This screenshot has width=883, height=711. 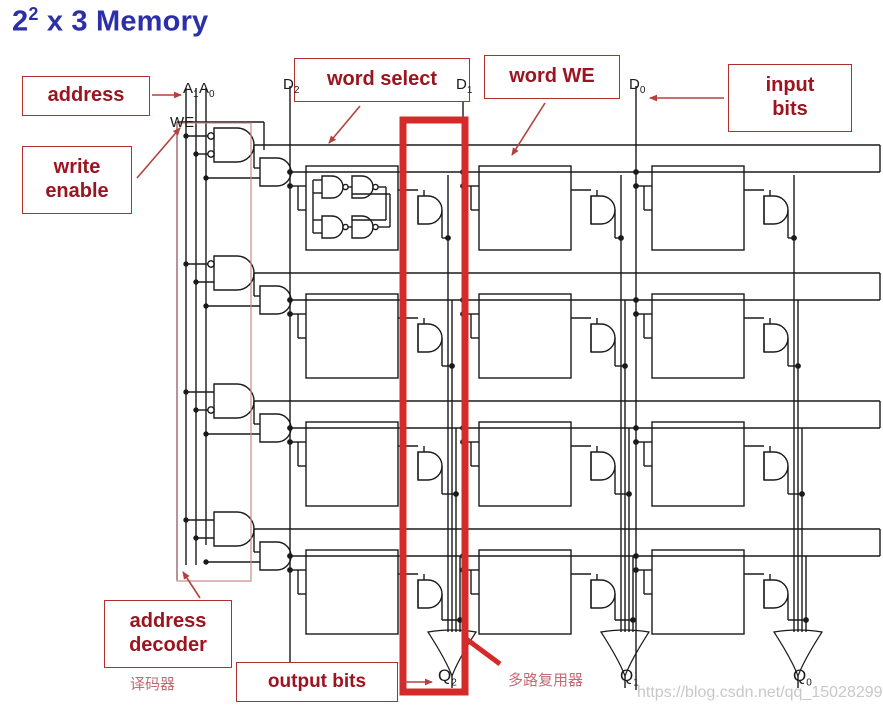 I want to click on pin-label-A1: A1, so click(x=191, y=90).